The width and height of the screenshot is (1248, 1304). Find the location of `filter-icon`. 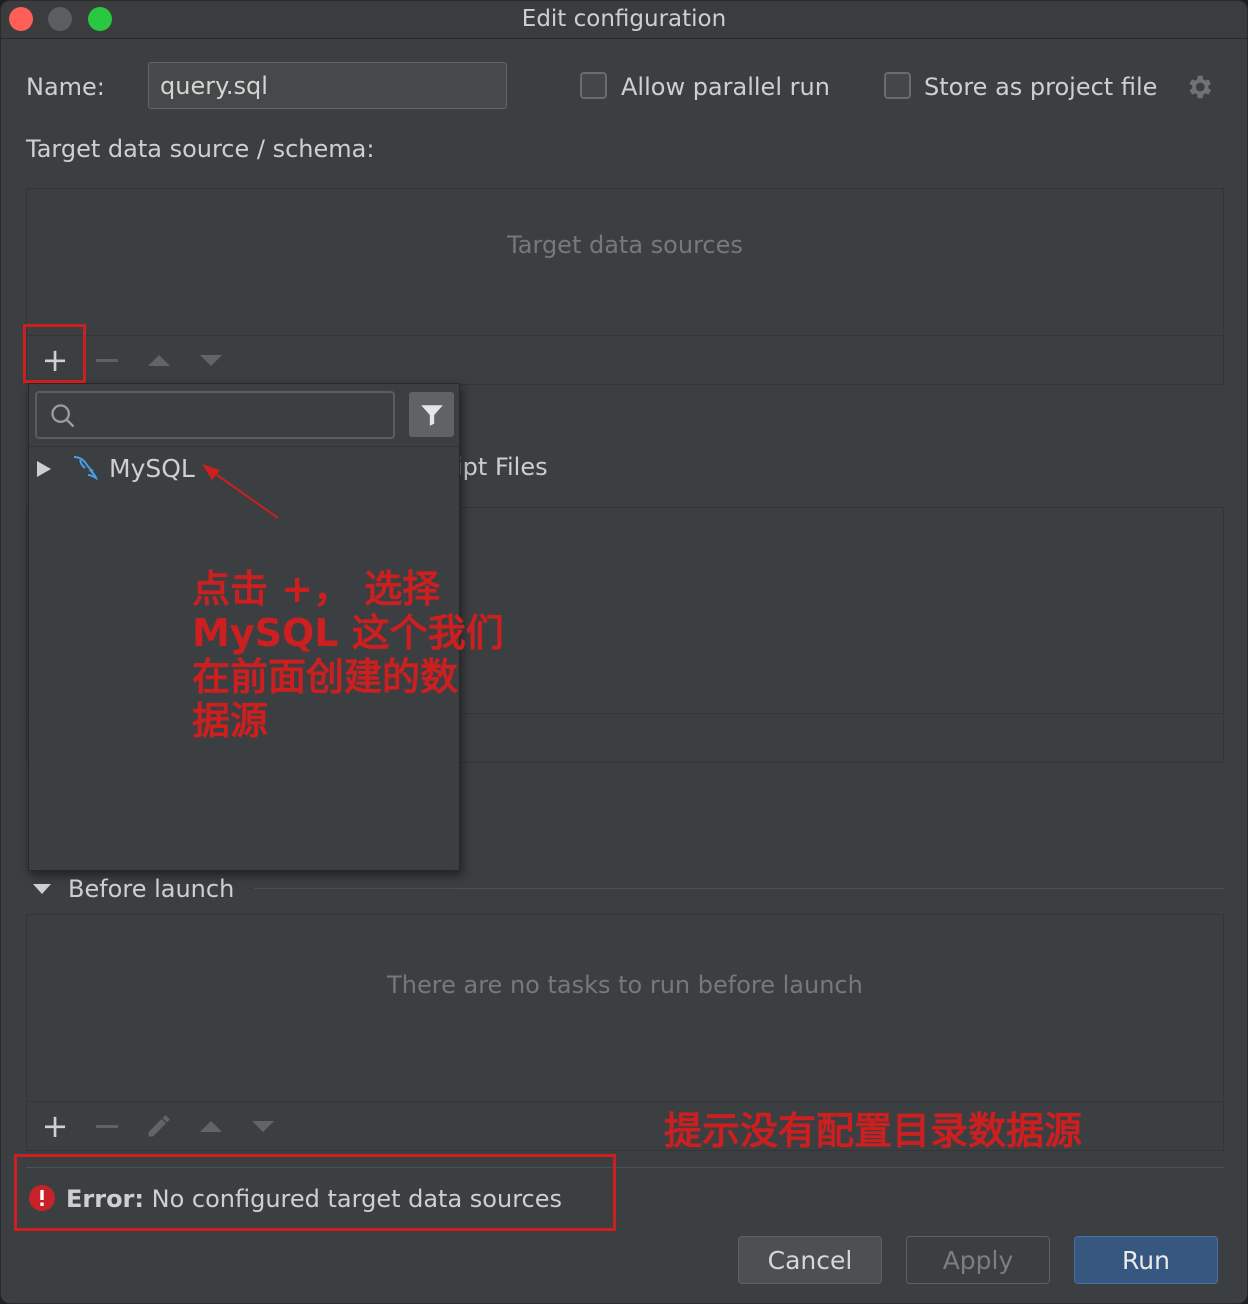

filter-icon is located at coordinates (431, 415).